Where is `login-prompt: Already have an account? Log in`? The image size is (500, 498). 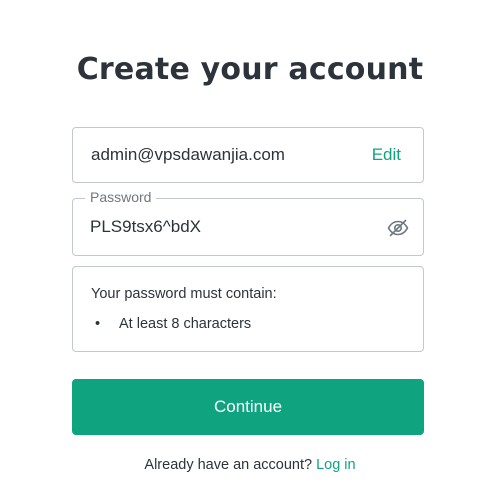 login-prompt: Already have an account? Log in is located at coordinates (250, 465).